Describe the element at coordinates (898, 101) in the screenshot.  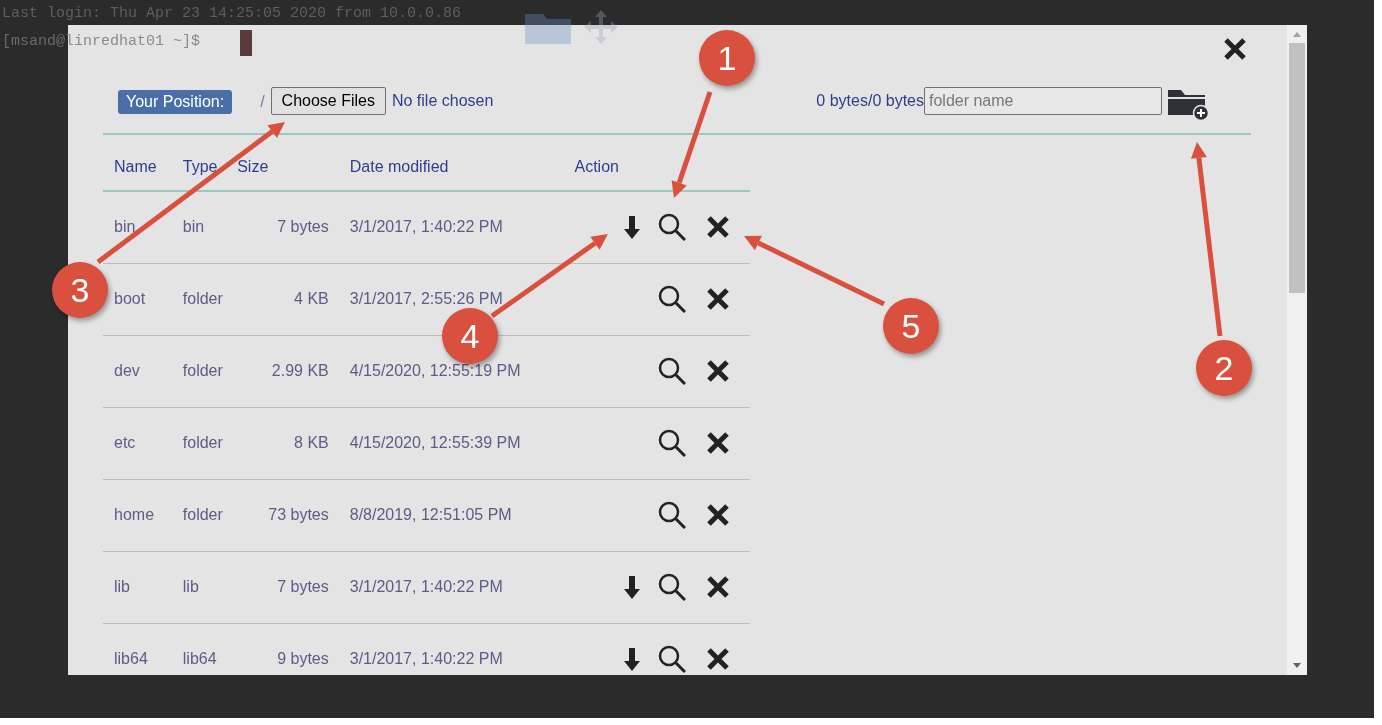
I see `total-size: 0 bytes` at that location.